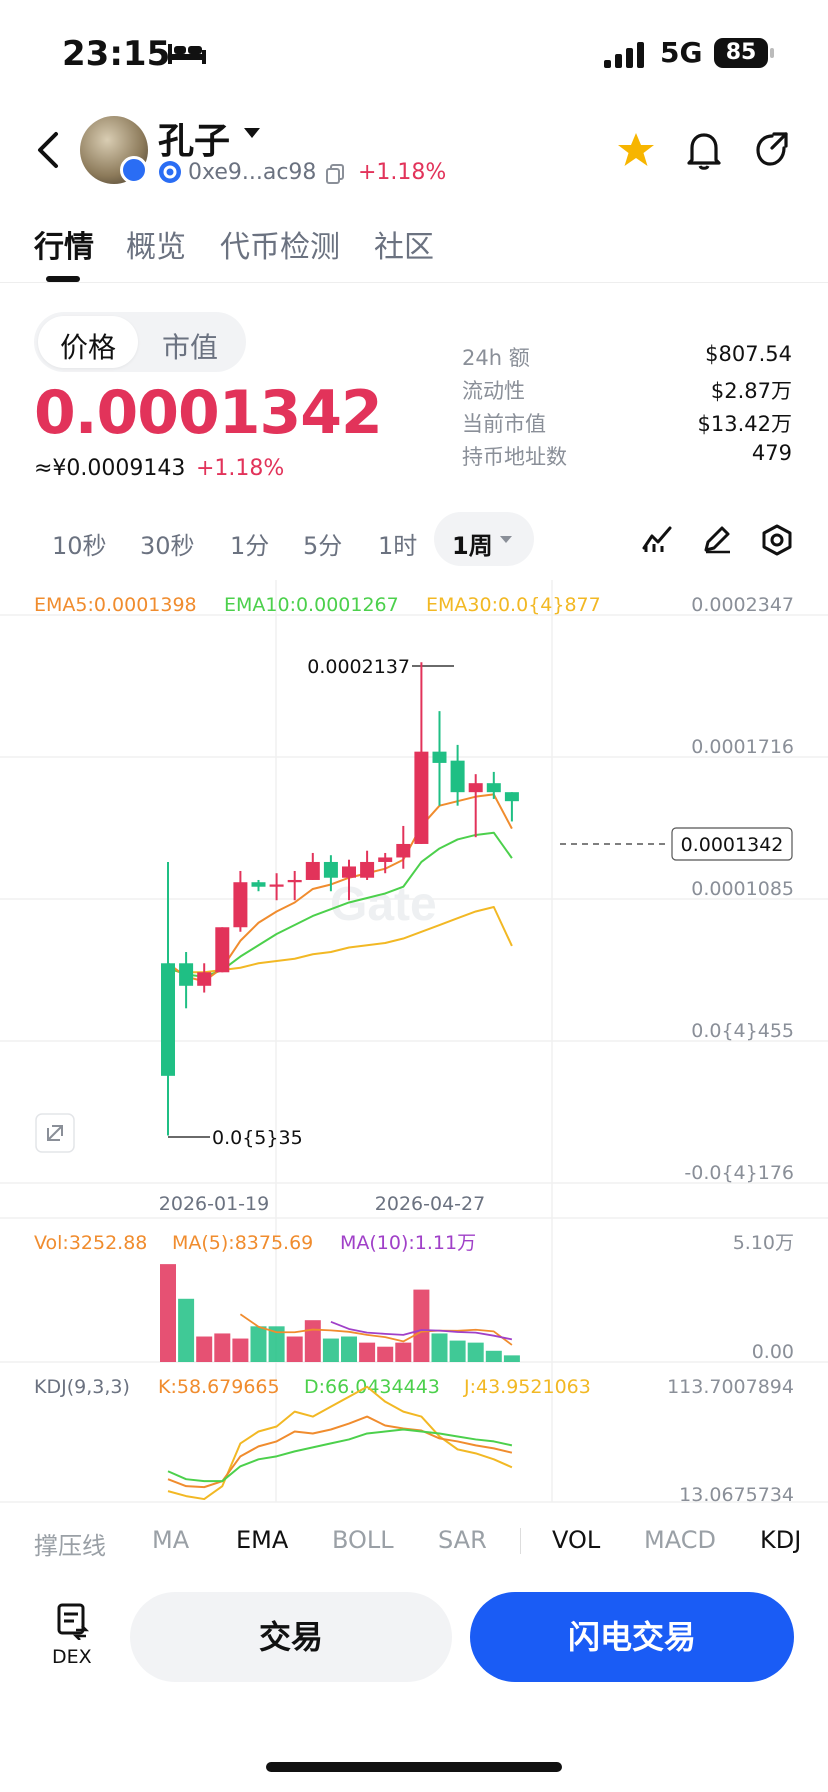 The height and width of the screenshot is (1792, 828). Describe the element at coordinates (496, 358) in the screenshot. I see `stat-label: 24h 额` at that location.